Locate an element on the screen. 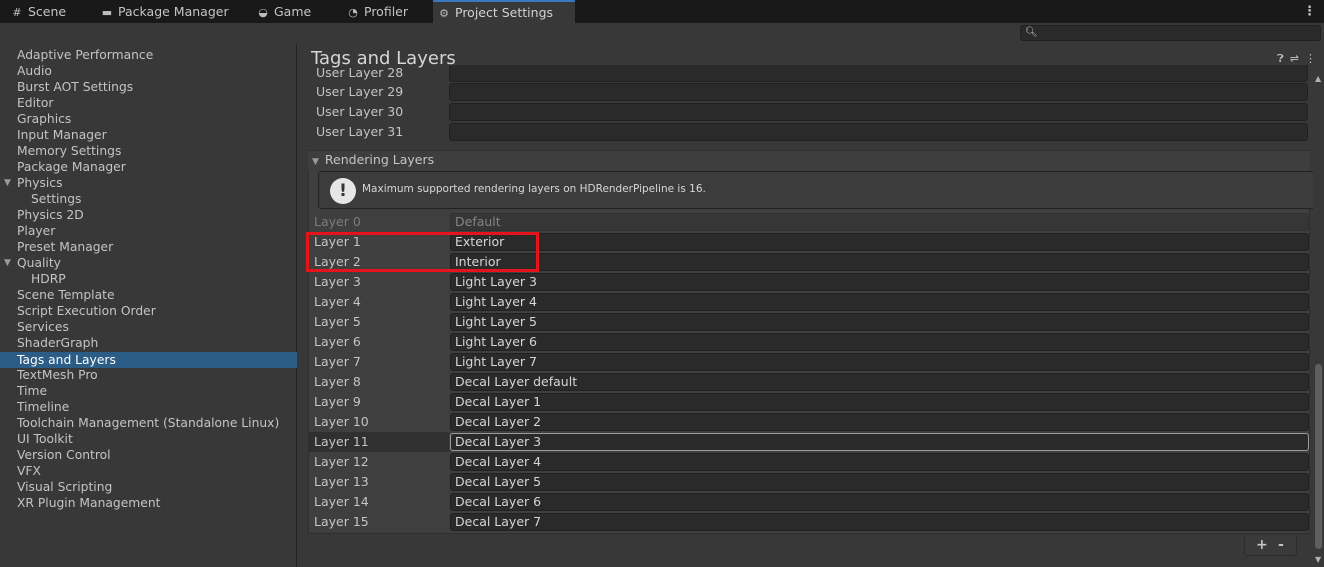 Image resolution: width=1324 pixels, height=567 pixels. layer-row: Layer 13 Decal Layer 5 is located at coordinates (809, 482).